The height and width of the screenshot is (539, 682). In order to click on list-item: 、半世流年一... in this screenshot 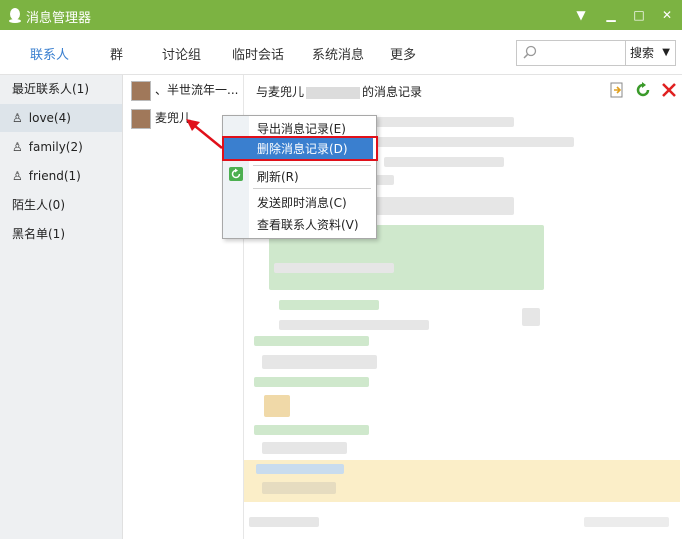, I will do `click(184, 90)`.